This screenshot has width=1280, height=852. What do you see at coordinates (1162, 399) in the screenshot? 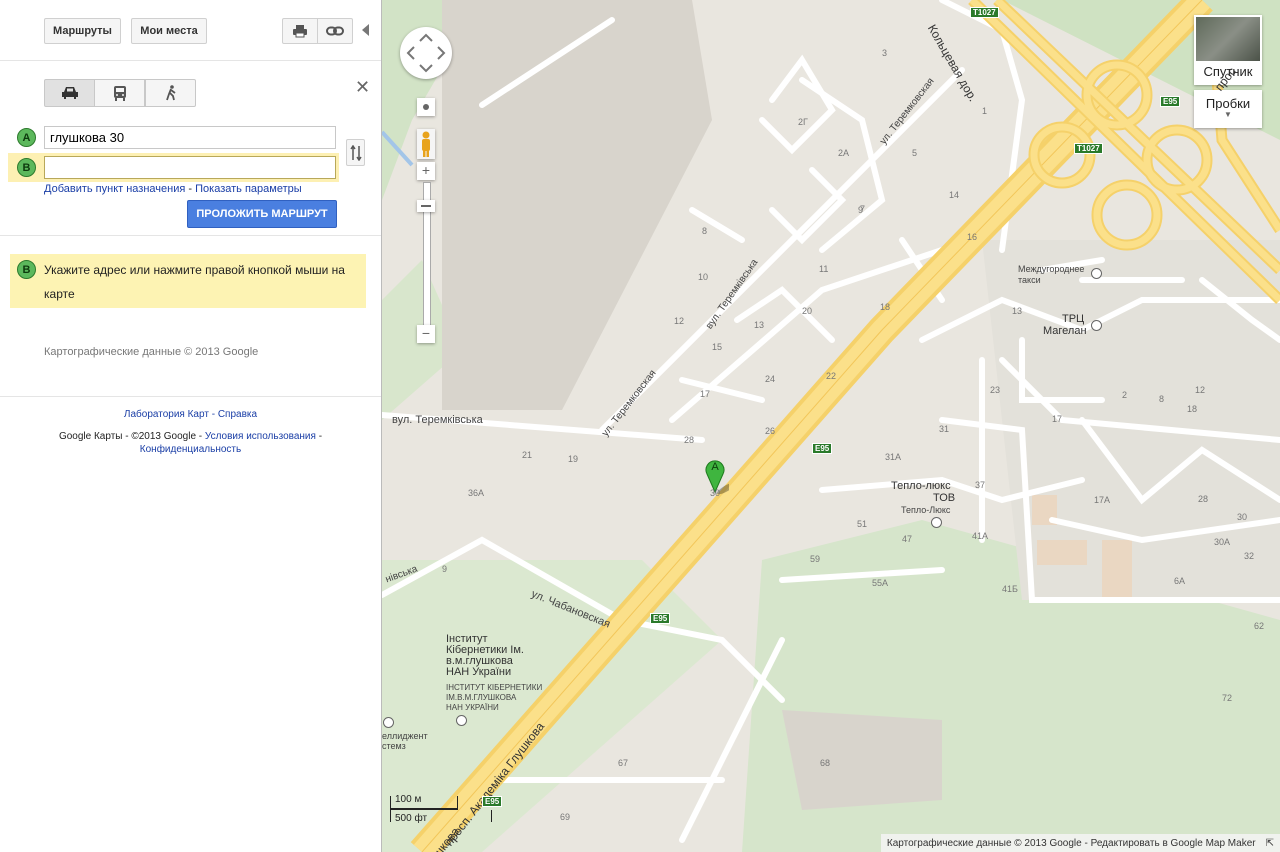
I see `house-number: 8` at bounding box center [1162, 399].